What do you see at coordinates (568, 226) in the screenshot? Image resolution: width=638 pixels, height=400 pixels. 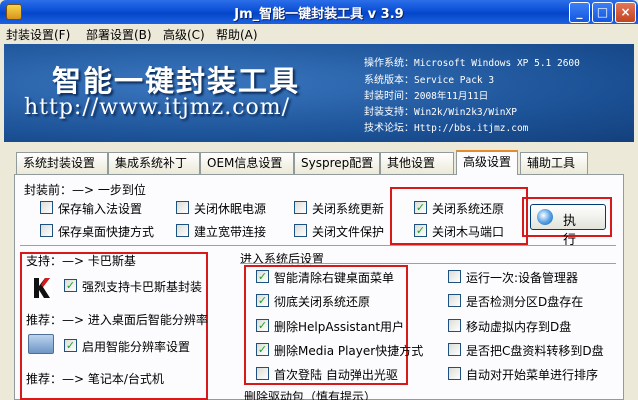 I see `execute-button: 执 行` at bounding box center [568, 226].